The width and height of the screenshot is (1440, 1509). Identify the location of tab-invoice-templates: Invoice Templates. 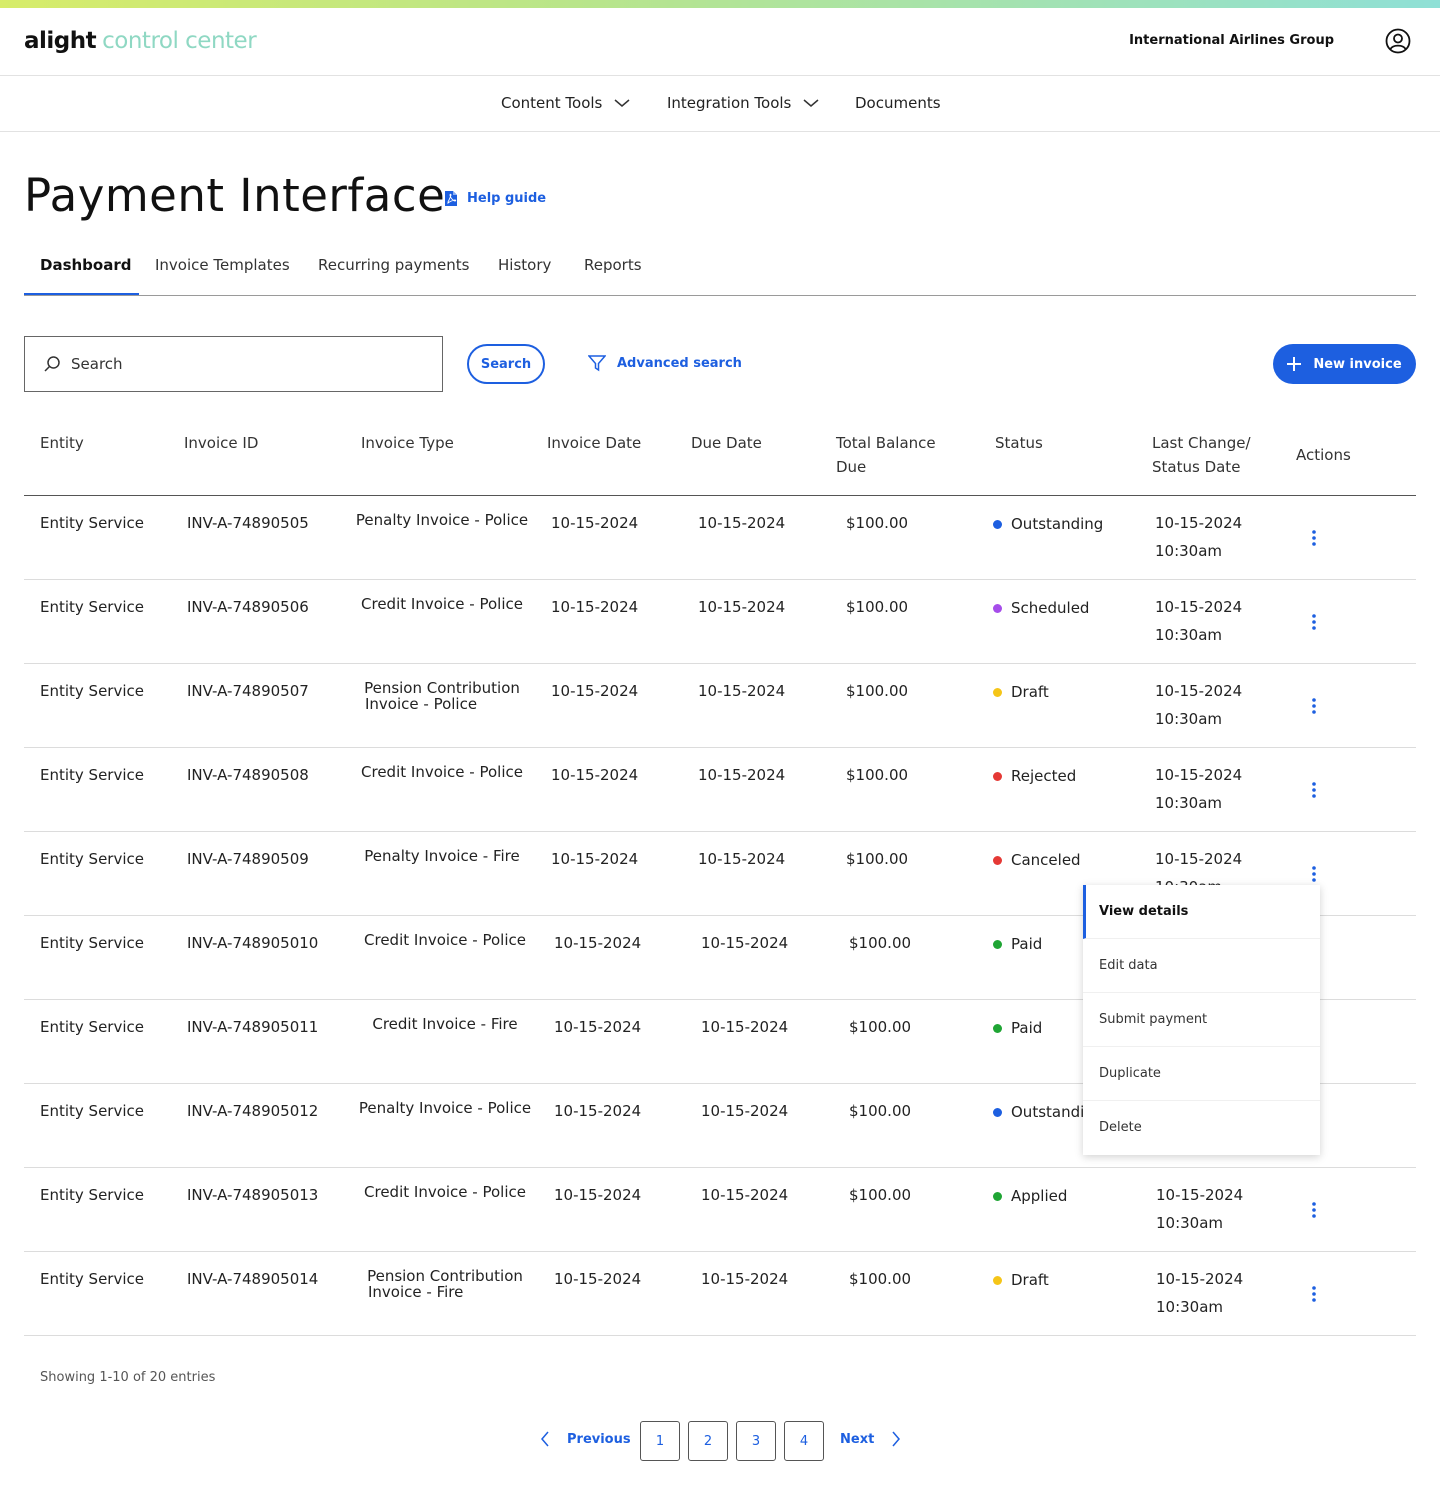
(222, 265).